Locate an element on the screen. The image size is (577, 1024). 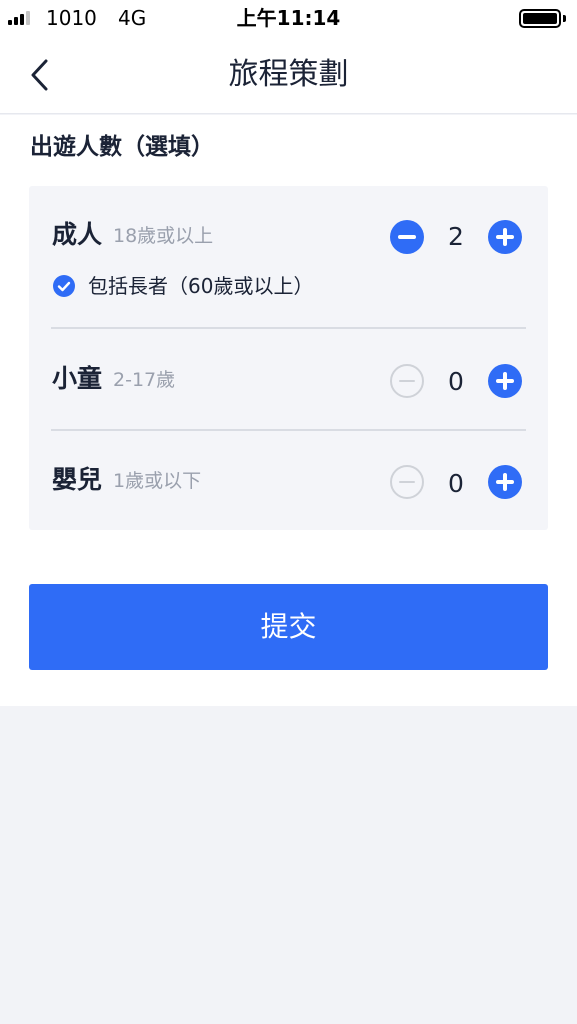
check-icon is located at coordinates (64, 286).